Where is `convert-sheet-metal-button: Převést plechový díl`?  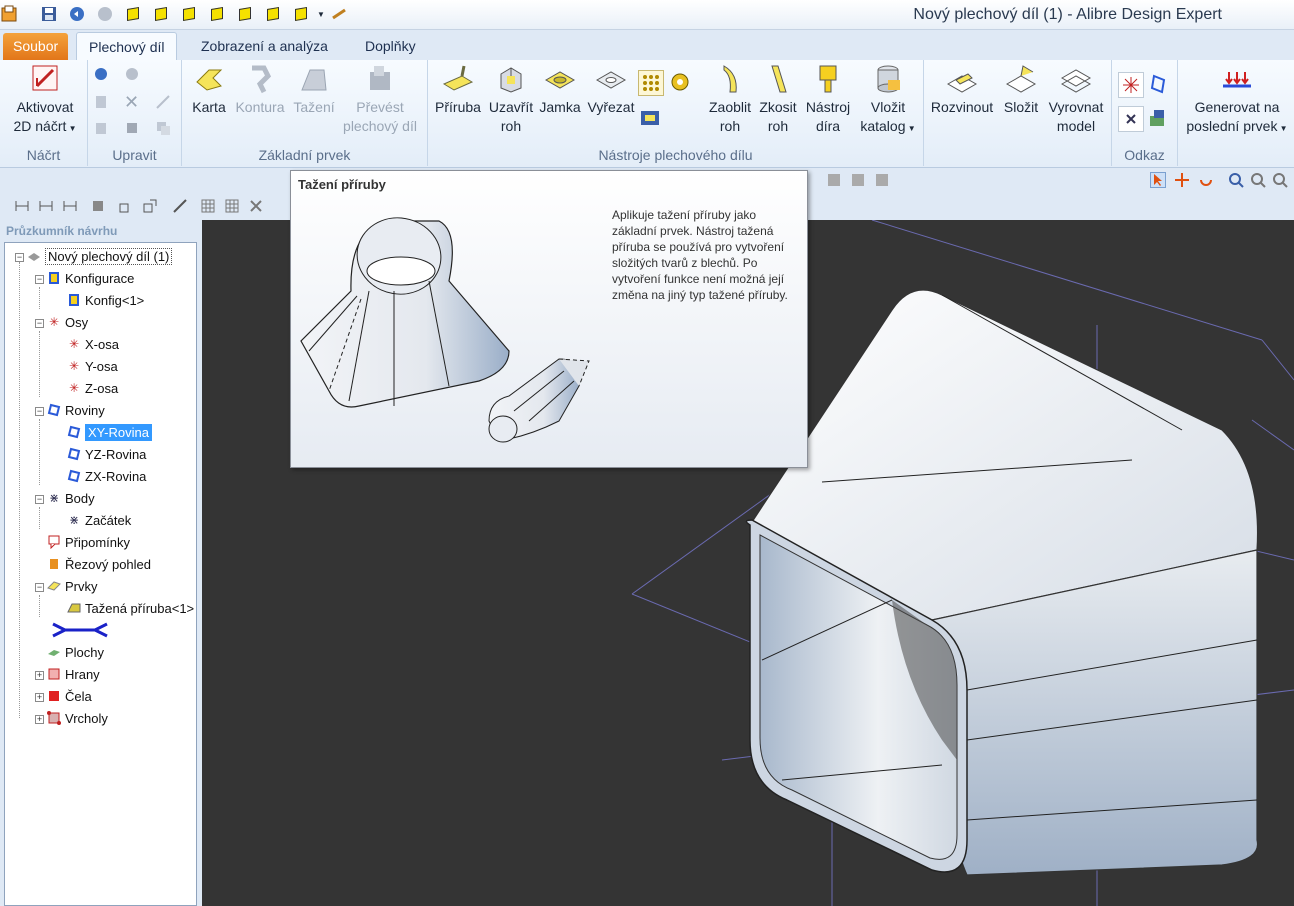
convert-sheet-metal-button: Převést plechový díl is located at coordinates (380, 100).